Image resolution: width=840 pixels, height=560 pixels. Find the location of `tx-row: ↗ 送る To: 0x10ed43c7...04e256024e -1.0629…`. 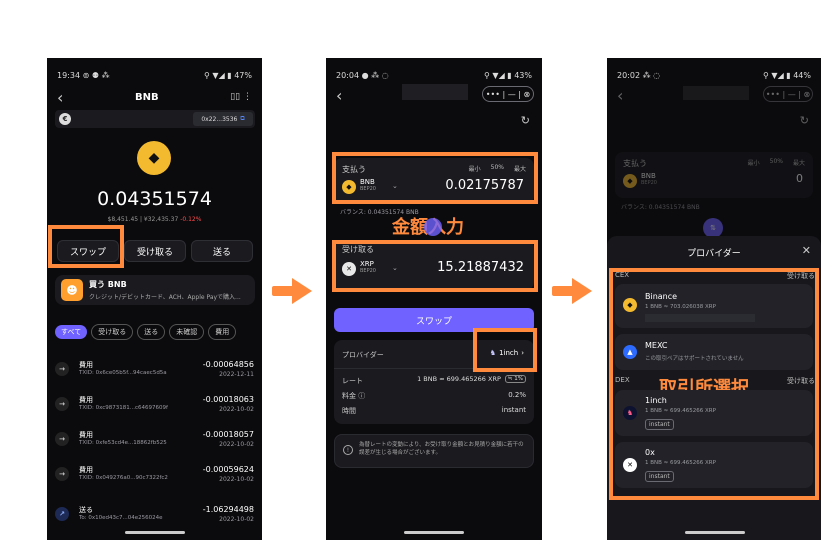

tx-row: ↗ 送る To: 0x10ed43c7...04e256024e -1.0629… is located at coordinates (154, 516).